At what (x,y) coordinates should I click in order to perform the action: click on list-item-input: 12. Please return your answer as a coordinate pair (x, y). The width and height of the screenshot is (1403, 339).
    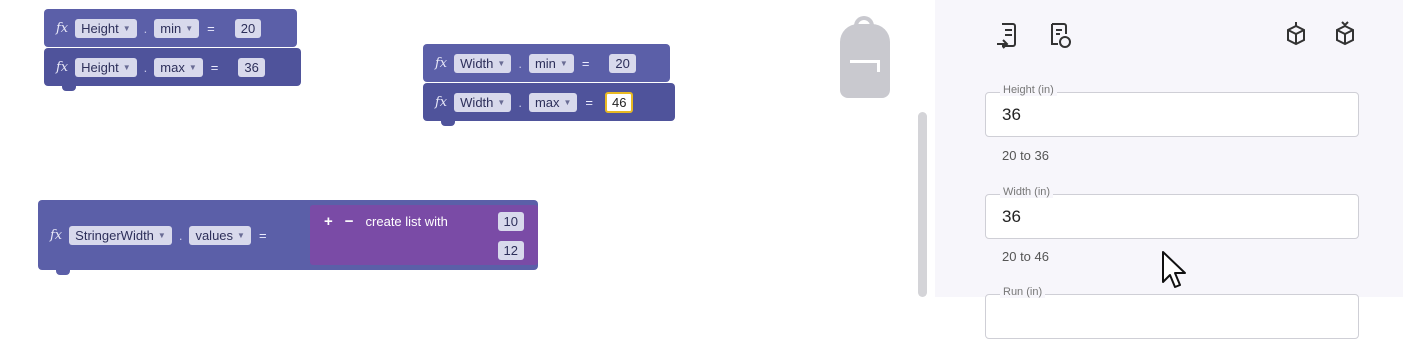
    Looking at the image, I should click on (510, 250).